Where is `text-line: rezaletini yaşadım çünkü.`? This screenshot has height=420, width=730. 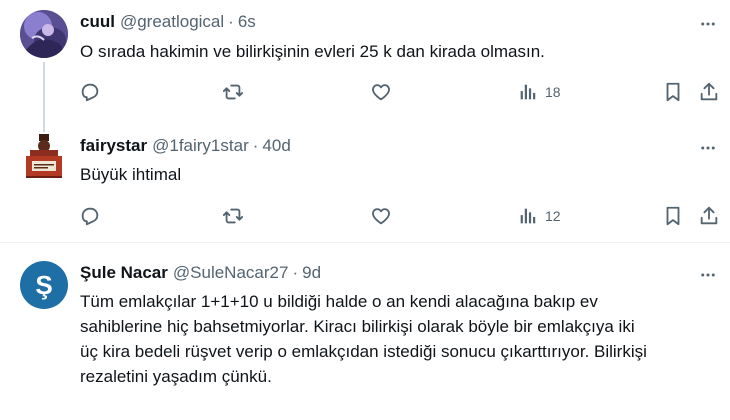 text-line: rezaletini yaşadım çünkü. is located at coordinates (176, 376).